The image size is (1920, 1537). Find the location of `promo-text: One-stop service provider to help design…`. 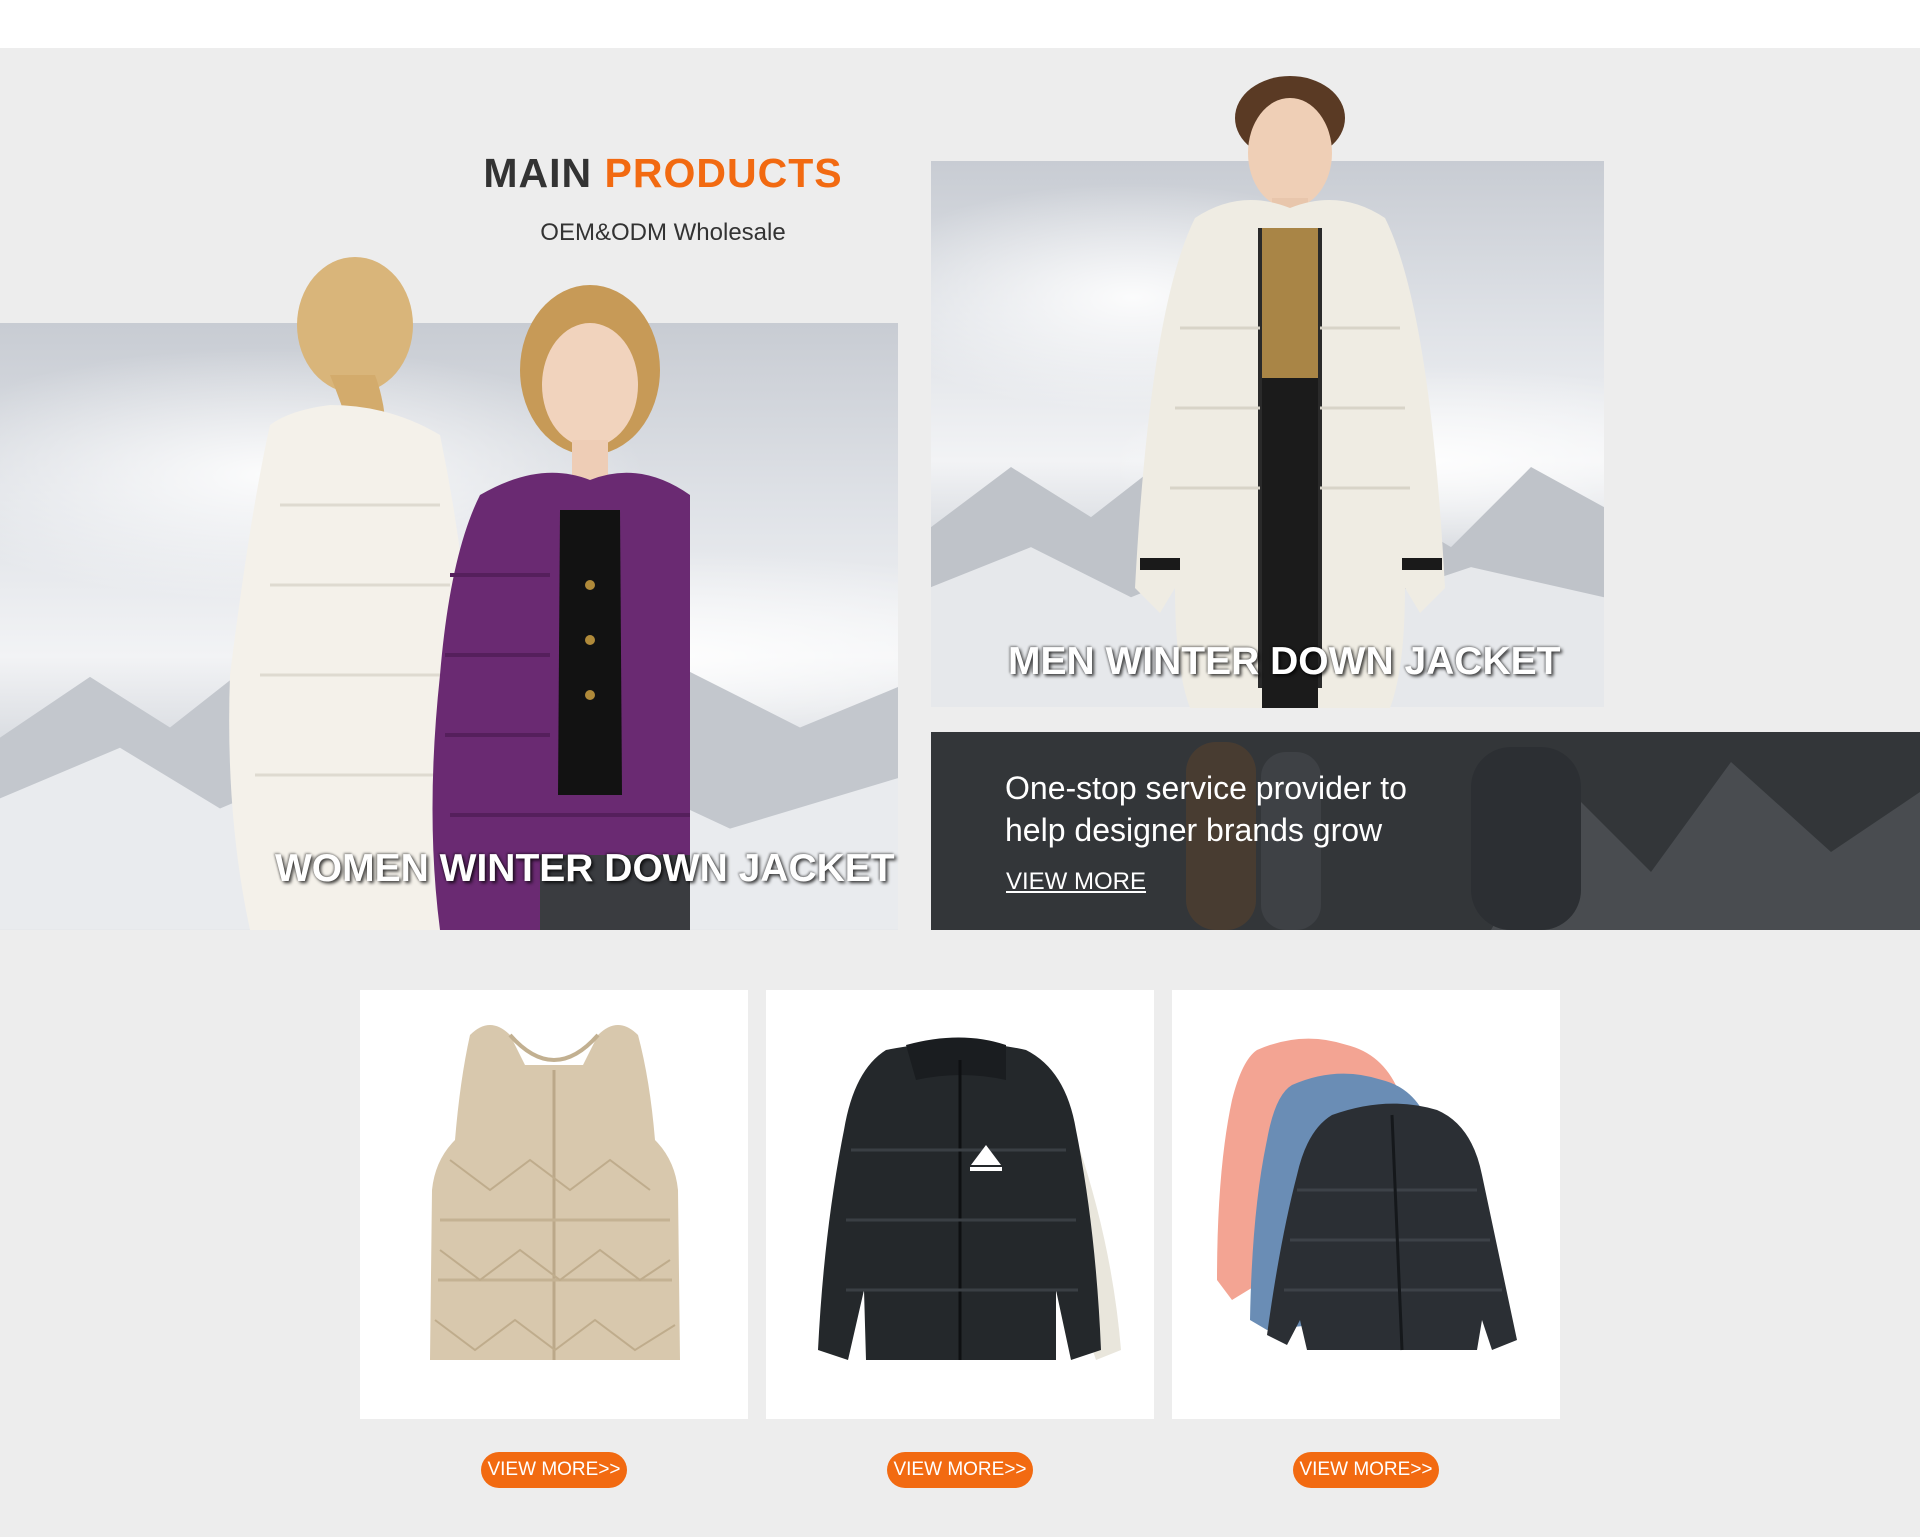

promo-text: One-stop service provider to help design… is located at coordinates (1265, 809).